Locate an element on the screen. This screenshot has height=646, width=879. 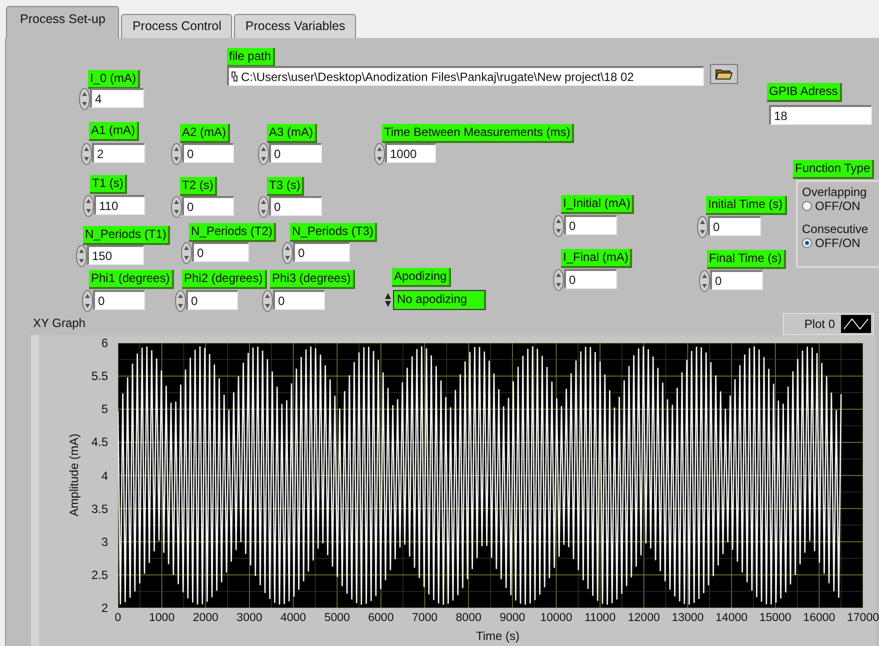
control-label: A1 (mA) is located at coordinates (114, 131).